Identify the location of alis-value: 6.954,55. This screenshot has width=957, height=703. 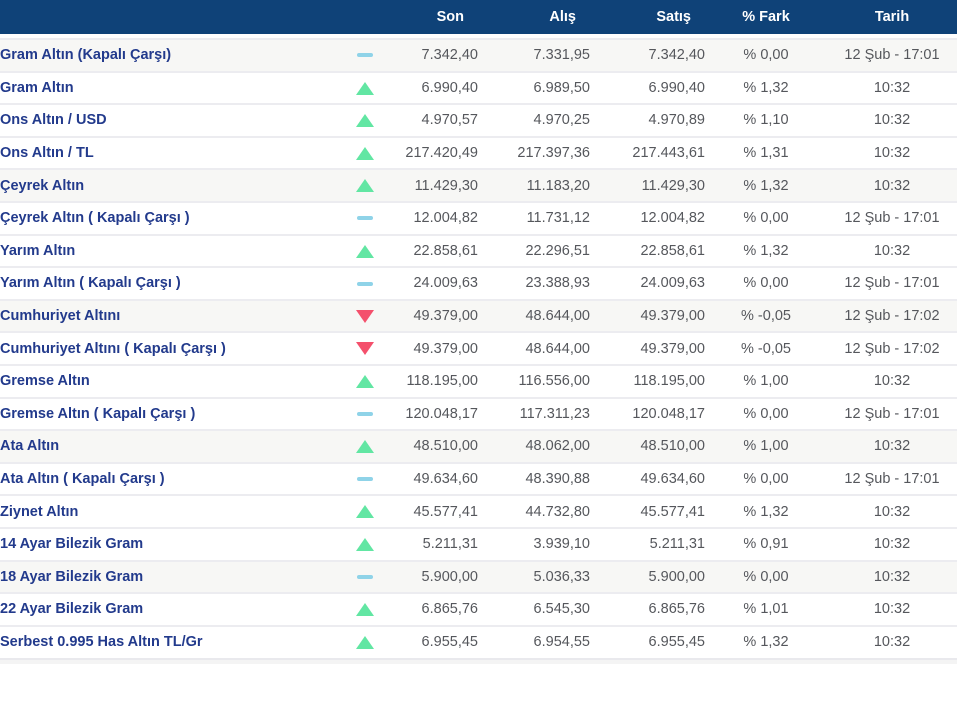
(534, 641).